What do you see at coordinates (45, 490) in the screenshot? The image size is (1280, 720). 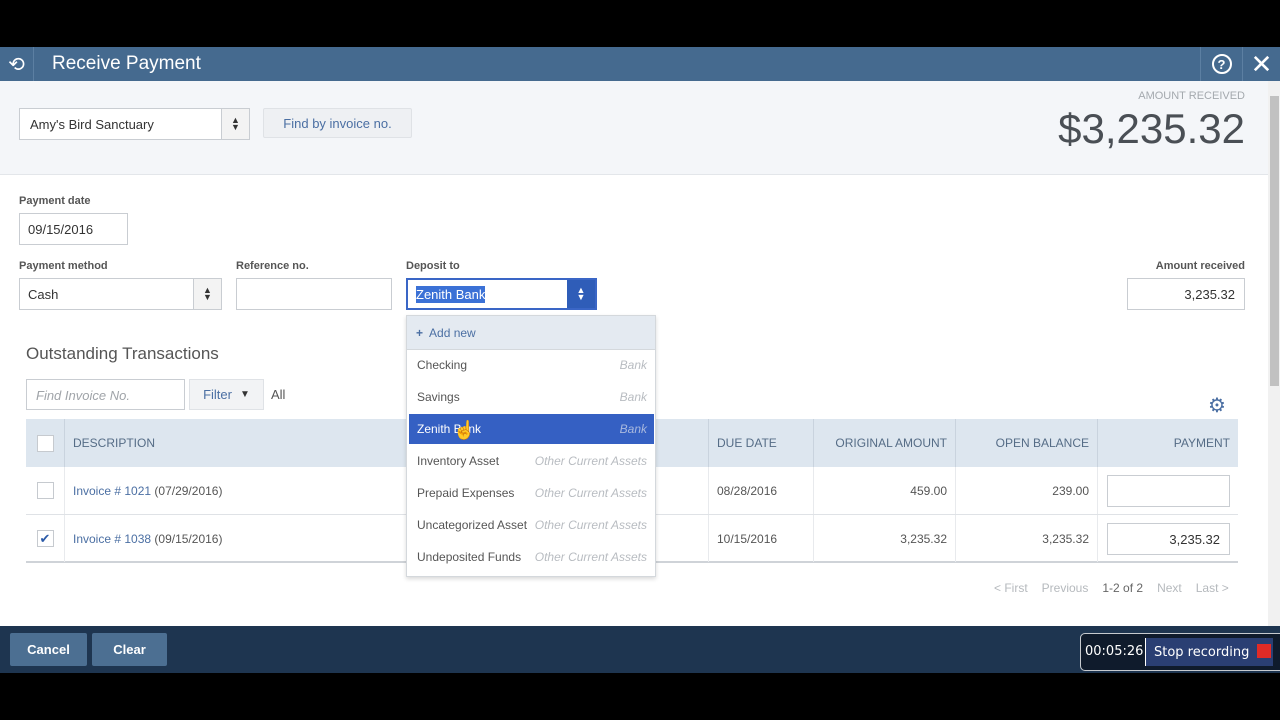 I see `row-checkbox` at bounding box center [45, 490].